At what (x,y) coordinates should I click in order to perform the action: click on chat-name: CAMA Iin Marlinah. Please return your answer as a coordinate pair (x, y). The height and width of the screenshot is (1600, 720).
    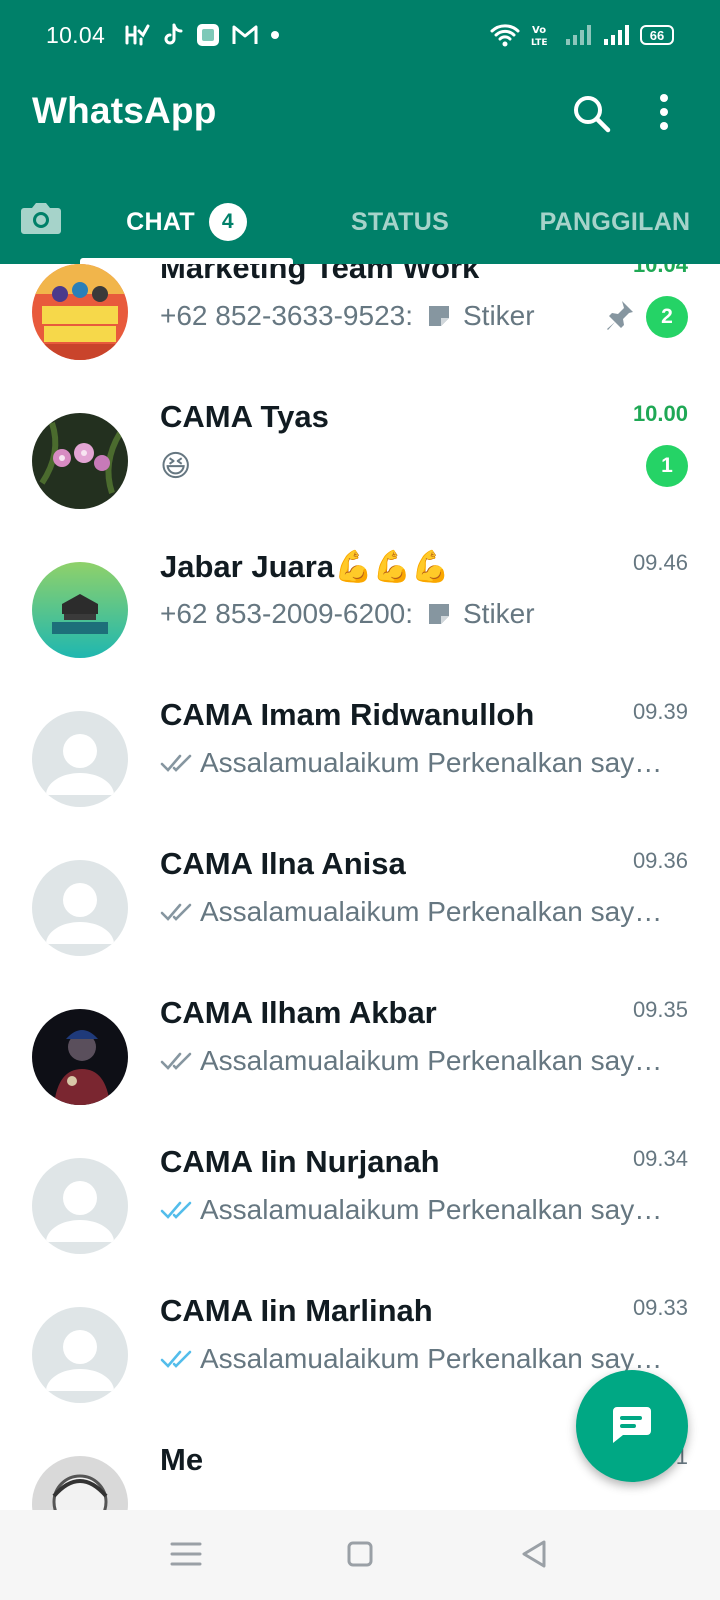
    Looking at the image, I should click on (296, 1310).